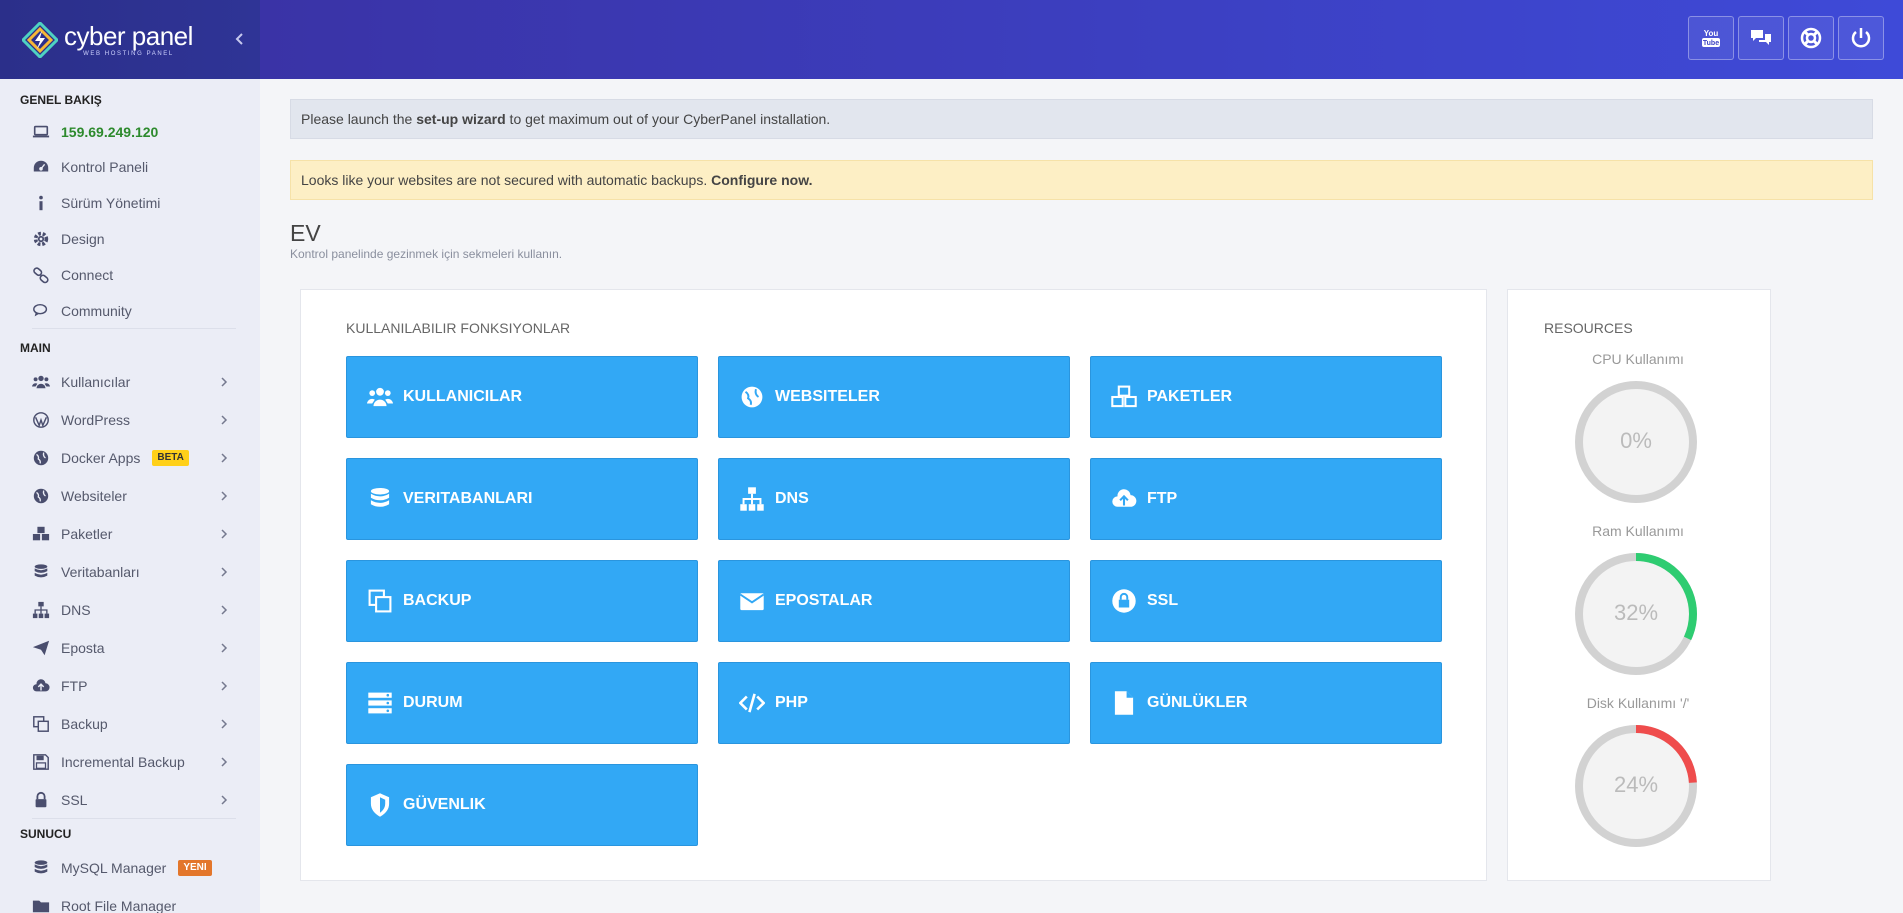 The image size is (1903, 913). I want to click on wordpress-icon, so click(41, 420).